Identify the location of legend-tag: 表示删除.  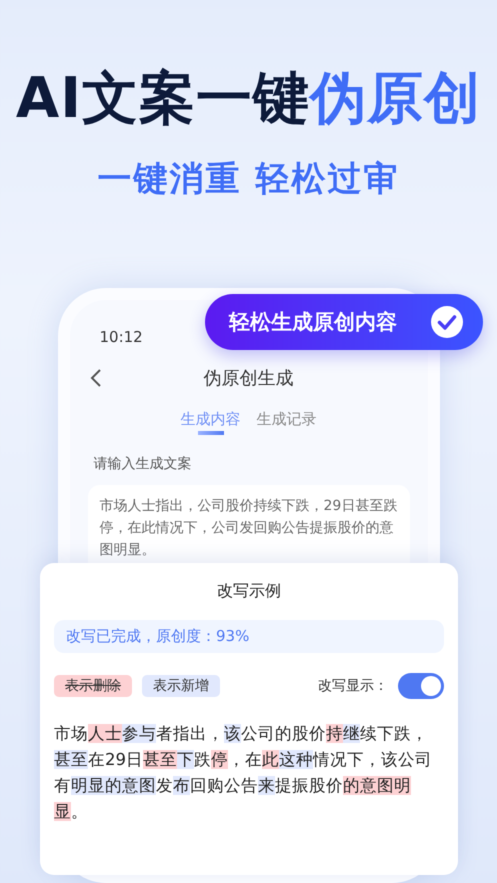
(93, 686).